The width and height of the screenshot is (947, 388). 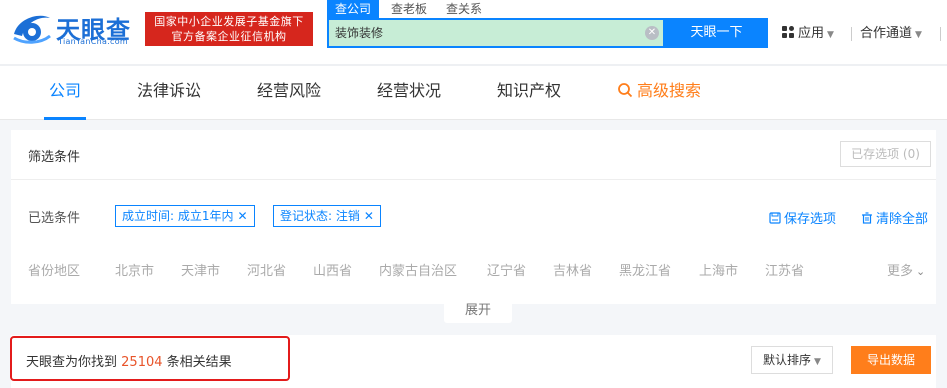 What do you see at coordinates (902, 219) in the screenshot?
I see `clear-all-label: 清除全部` at bounding box center [902, 219].